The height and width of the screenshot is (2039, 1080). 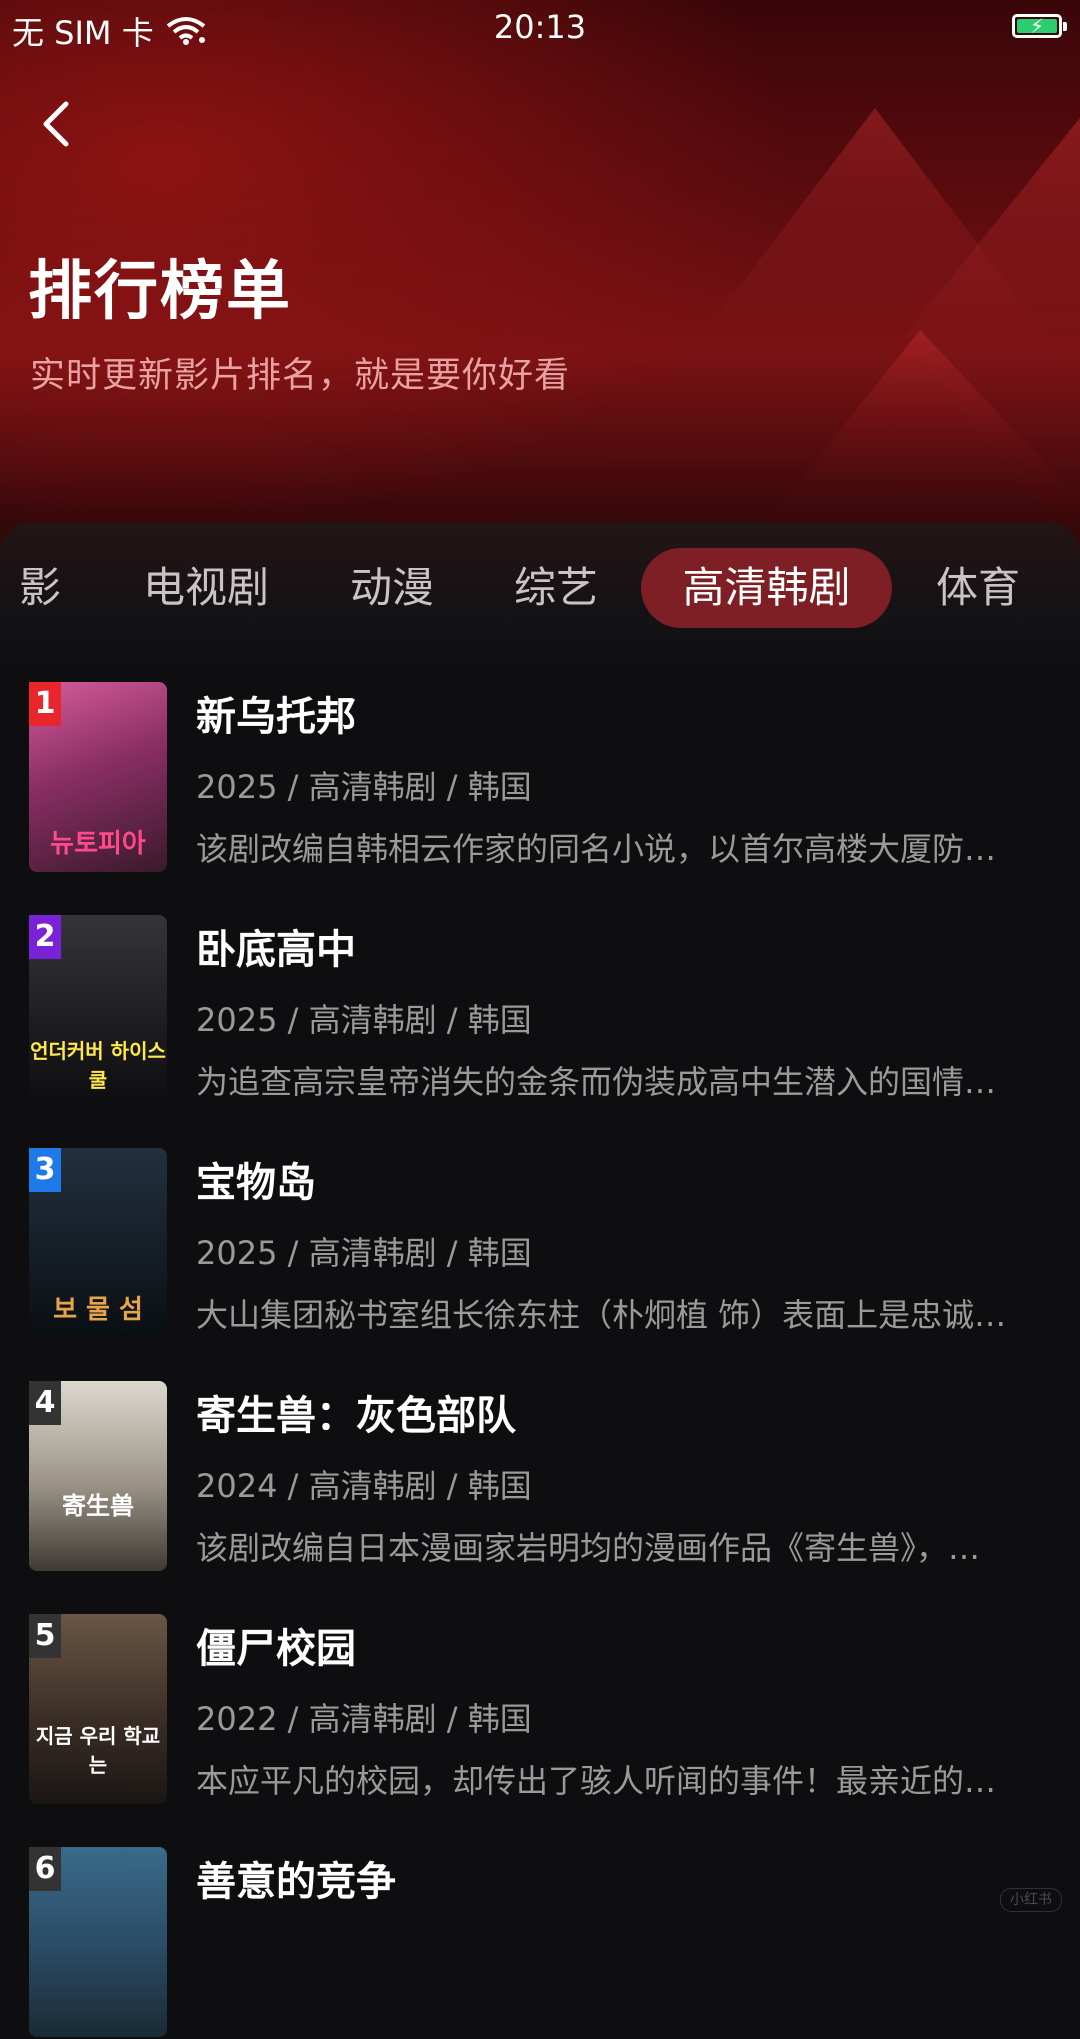 What do you see at coordinates (276, 717) in the screenshot?
I see `item-title: 新乌托邦` at bounding box center [276, 717].